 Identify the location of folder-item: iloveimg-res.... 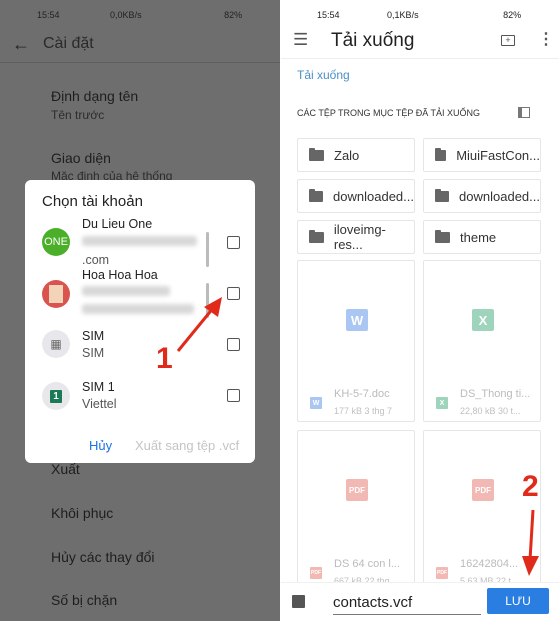
(356, 237).